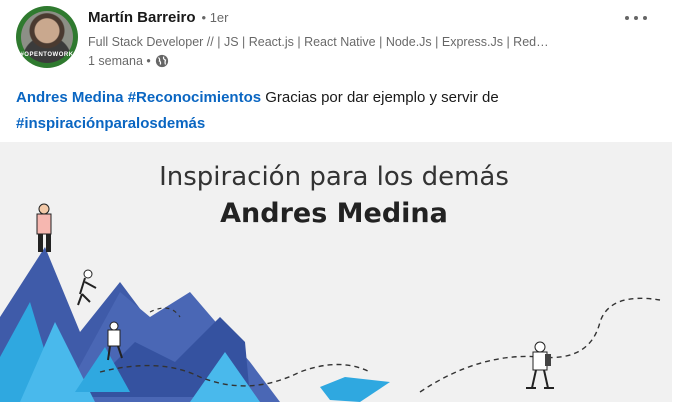  What do you see at coordinates (44, 227) in the screenshot?
I see `climber-peak-figure` at bounding box center [44, 227].